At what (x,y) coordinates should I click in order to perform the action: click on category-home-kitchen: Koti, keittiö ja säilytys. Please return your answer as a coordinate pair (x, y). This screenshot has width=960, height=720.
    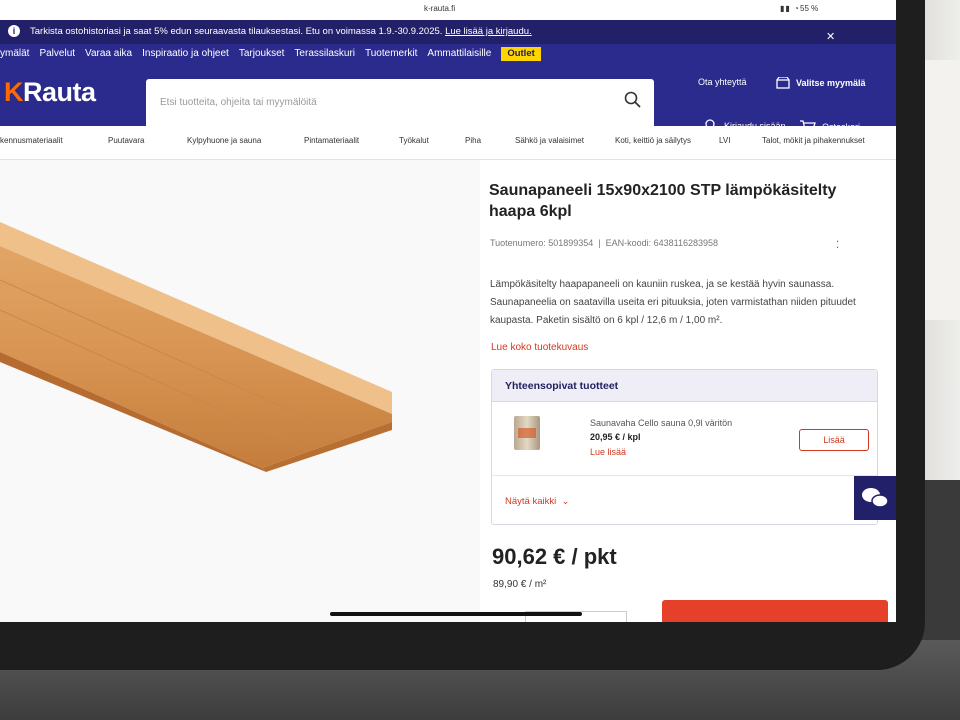
    Looking at the image, I should click on (653, 140).